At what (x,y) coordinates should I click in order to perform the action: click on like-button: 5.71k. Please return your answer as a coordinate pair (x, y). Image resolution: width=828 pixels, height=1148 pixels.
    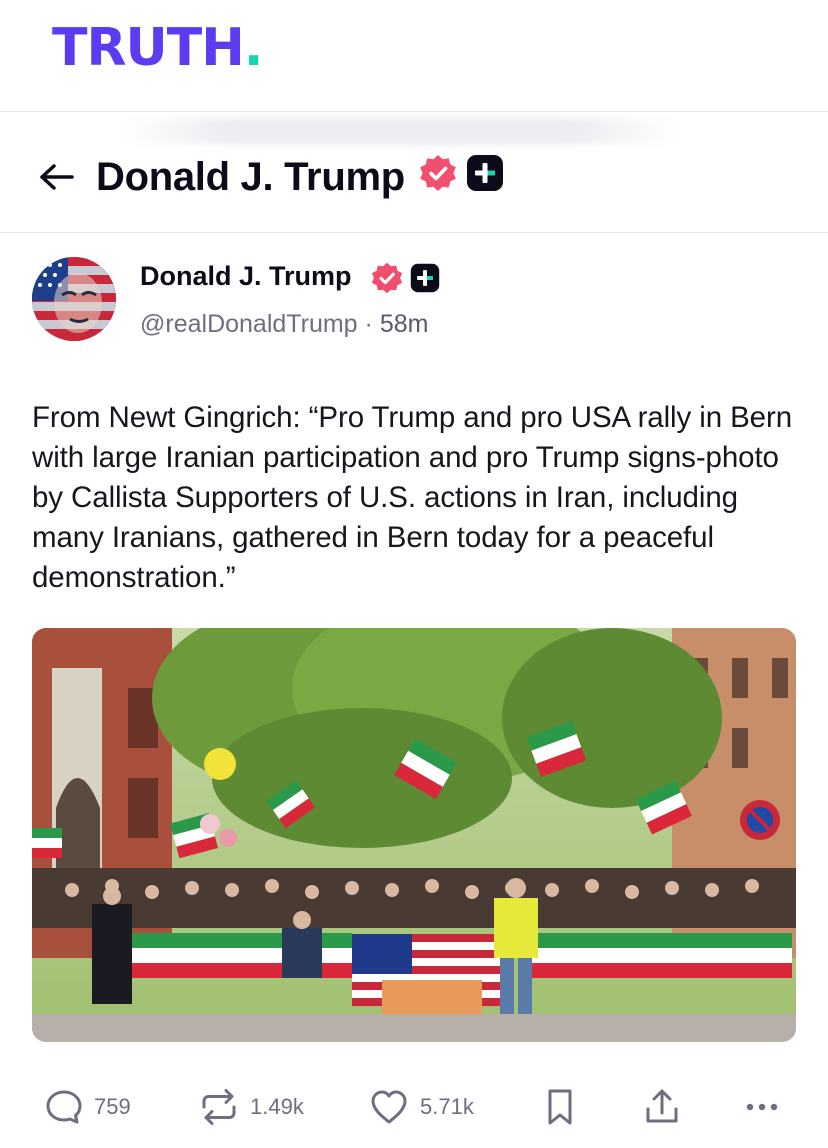
    Looking at the image, I should click on (421, 1107).